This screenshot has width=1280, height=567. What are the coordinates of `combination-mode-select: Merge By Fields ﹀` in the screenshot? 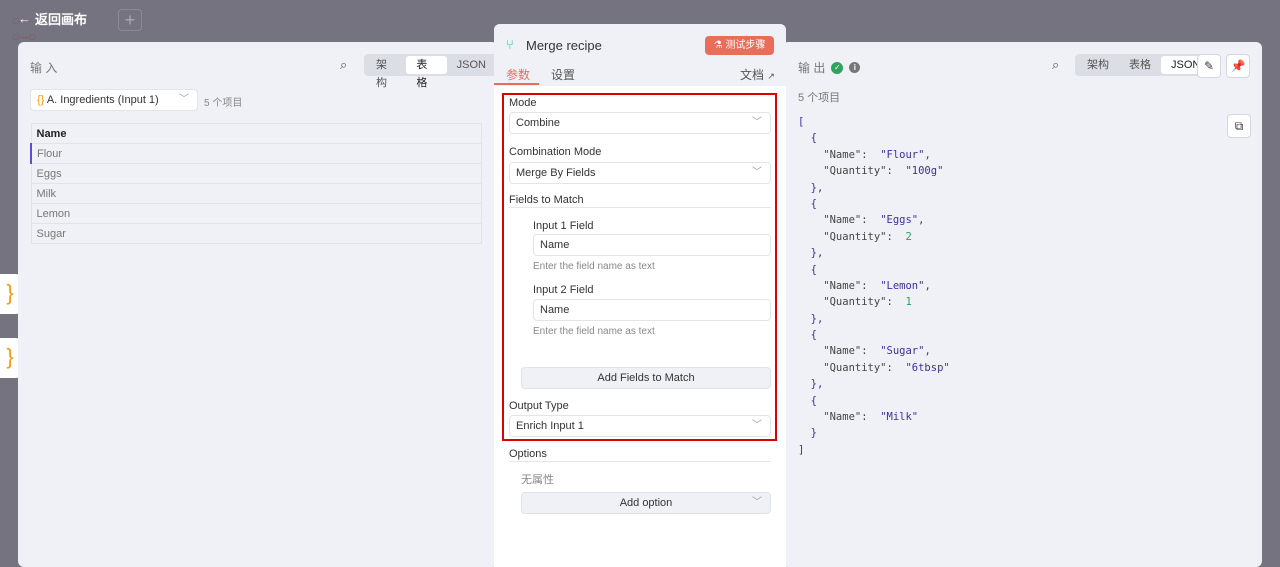 It's located at (640, 173).